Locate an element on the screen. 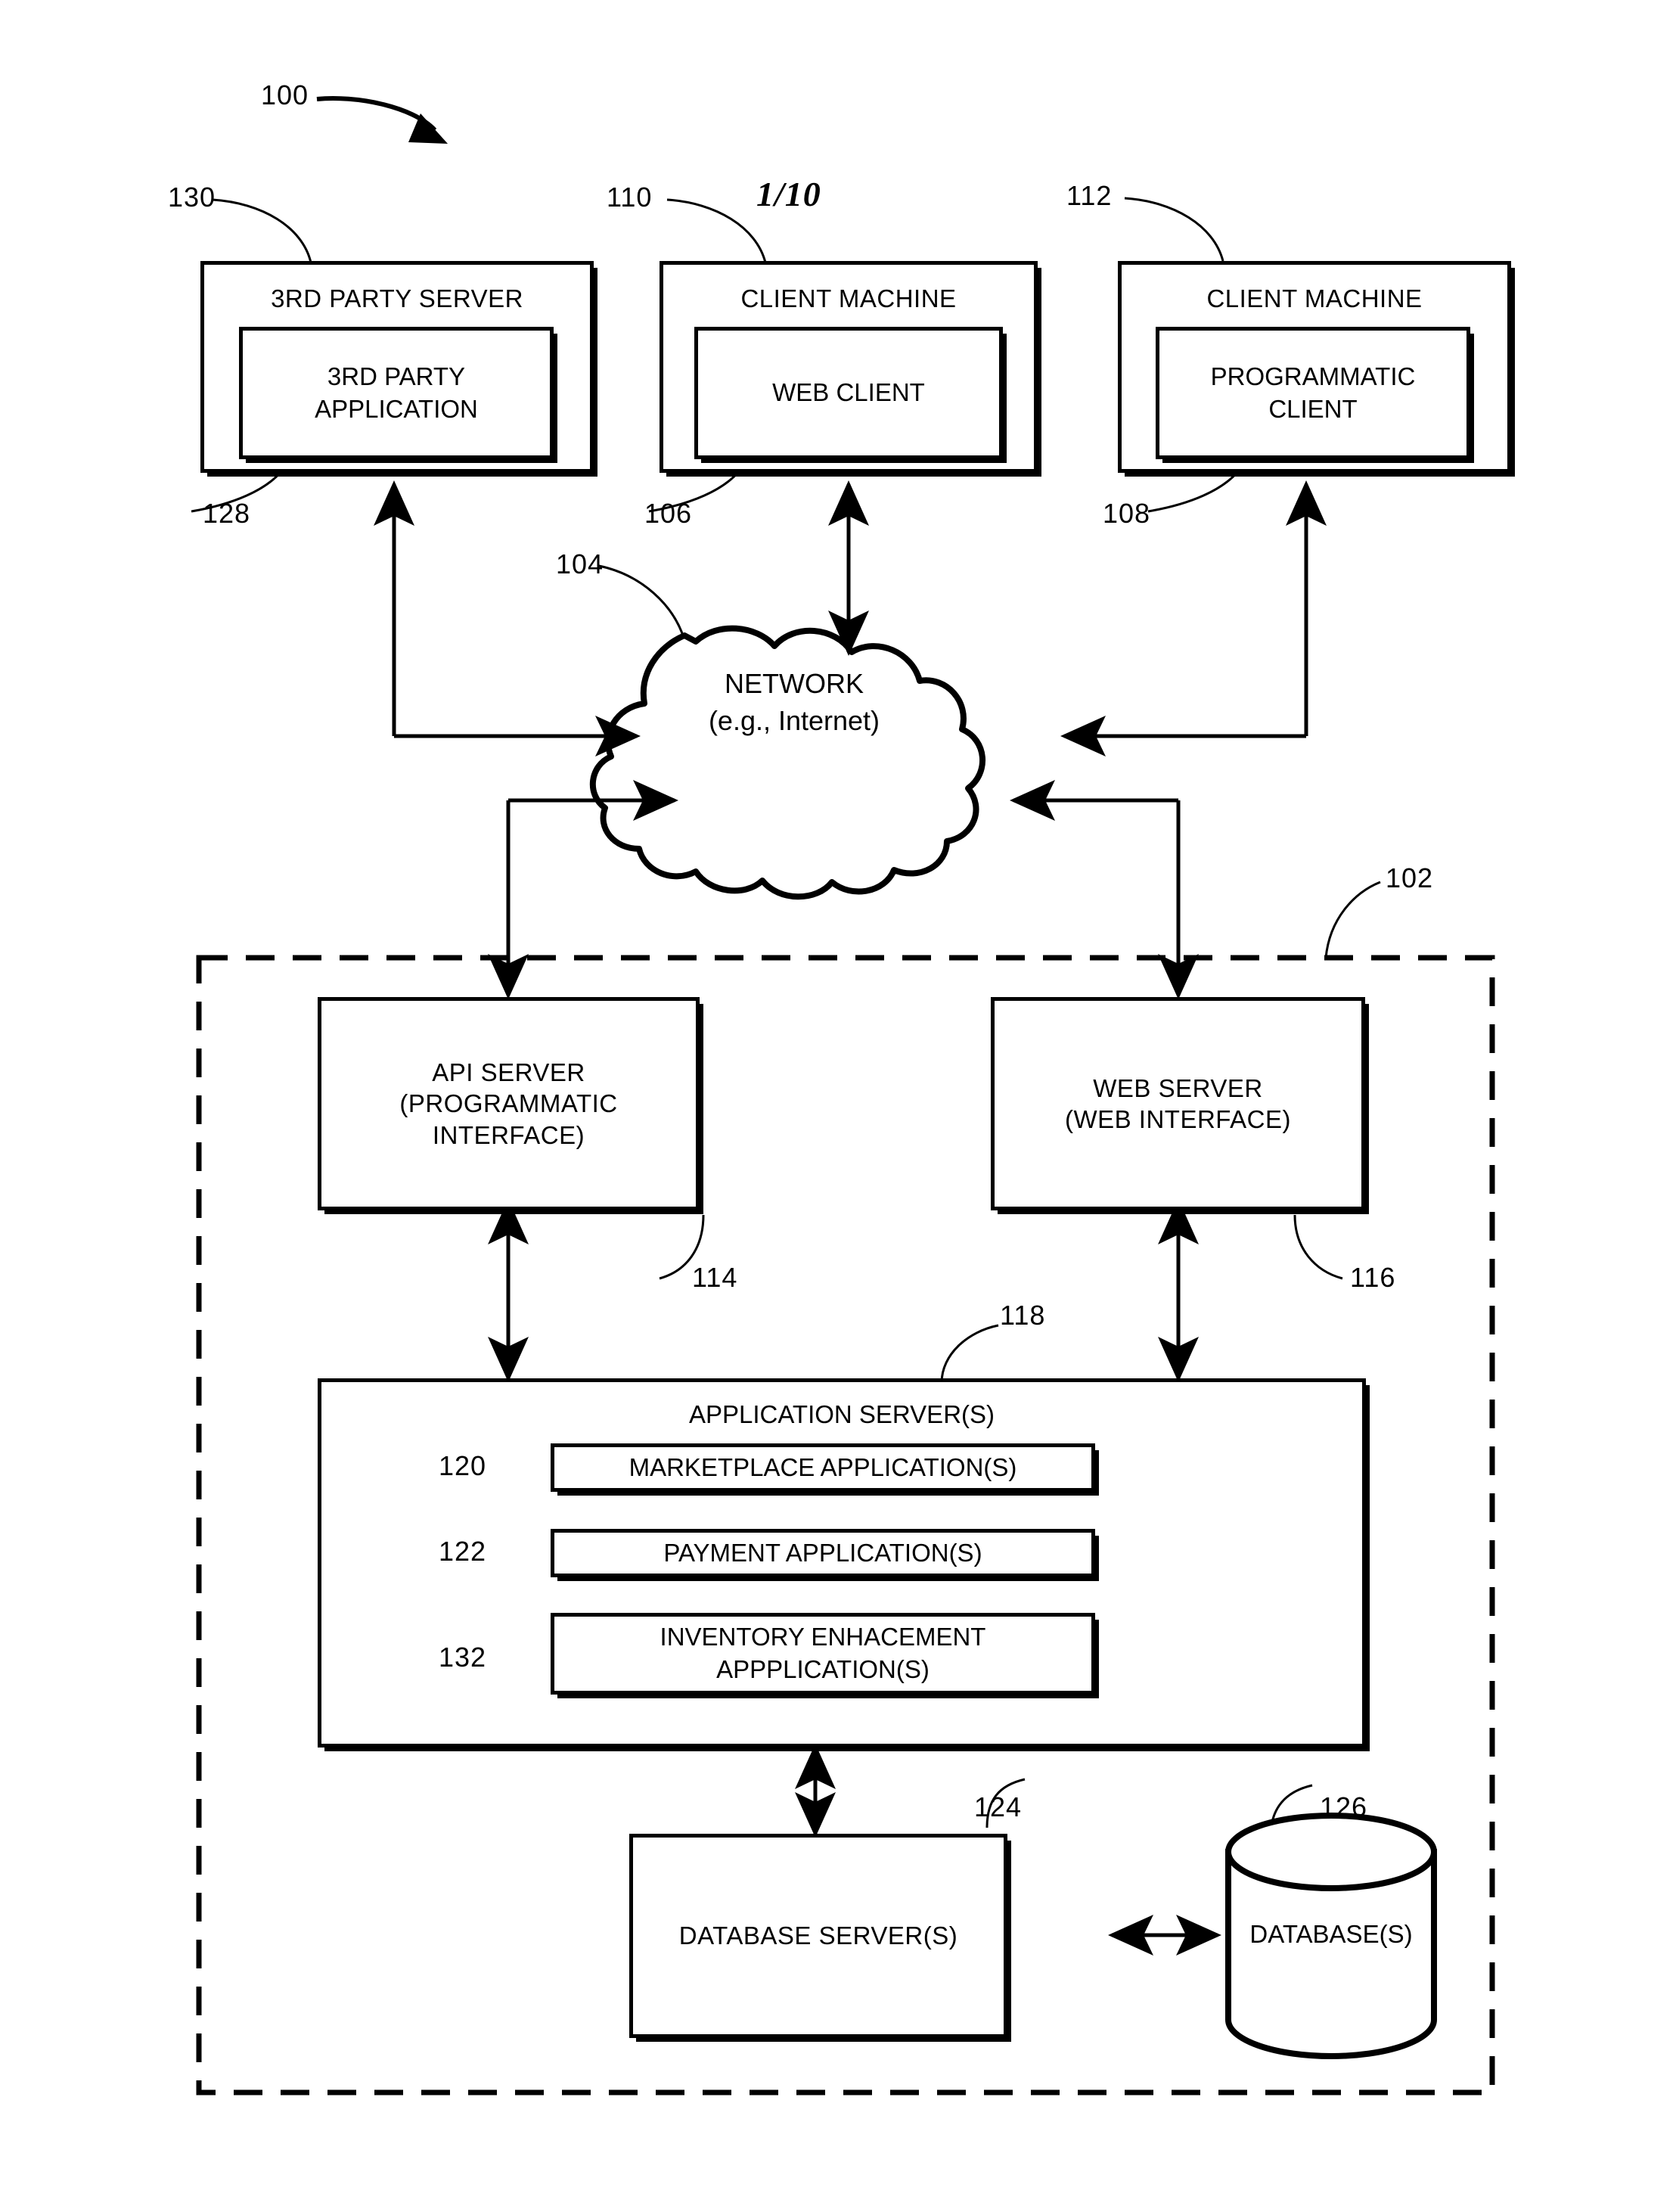 This screenshot has width=1676, height=2212. ref-client-machine-web-110: 110 is located at coordinates (630, 197).